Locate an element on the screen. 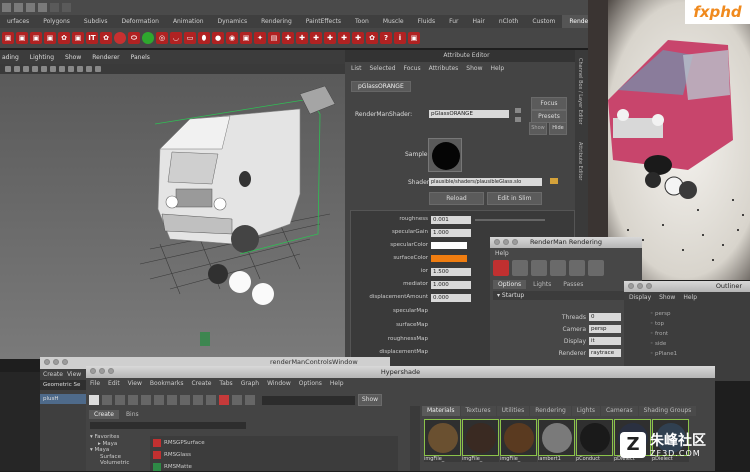 The image size is (750, 472). folder-icon is located at coordinates (554, 181).